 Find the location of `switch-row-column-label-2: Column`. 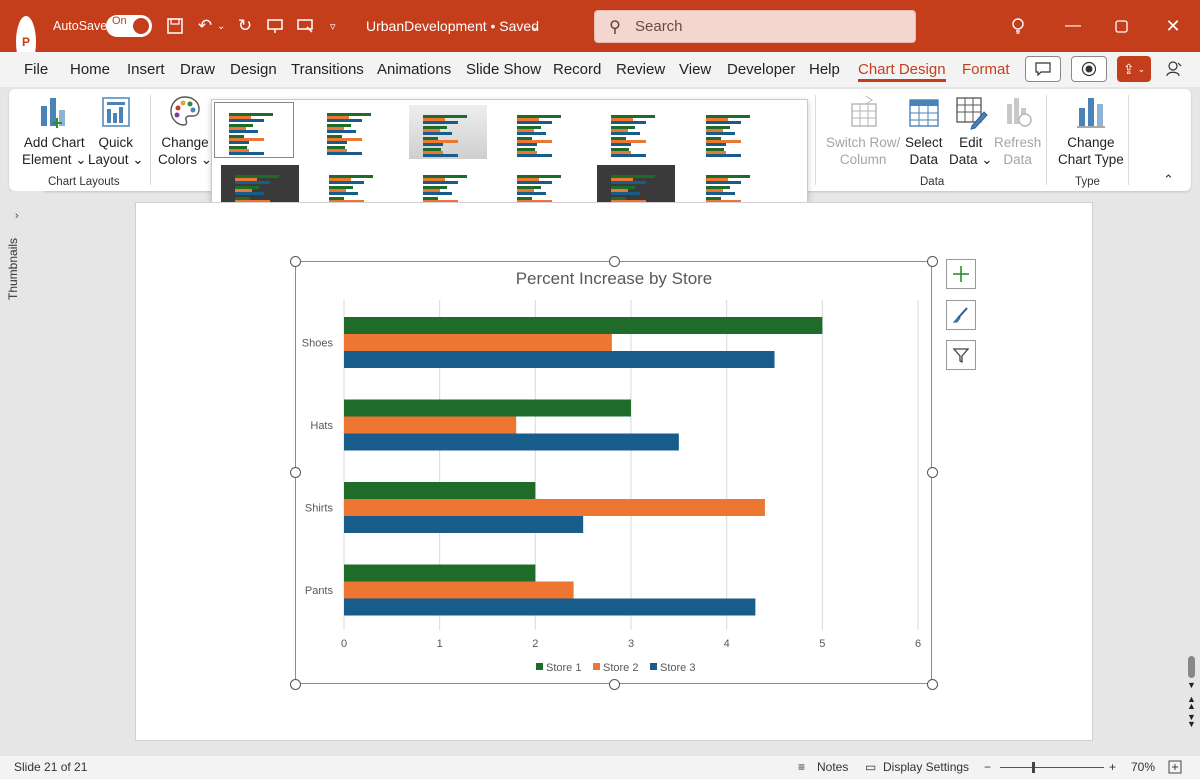

switch-row-column-label-2: Column is located at coordinates (863, 159).